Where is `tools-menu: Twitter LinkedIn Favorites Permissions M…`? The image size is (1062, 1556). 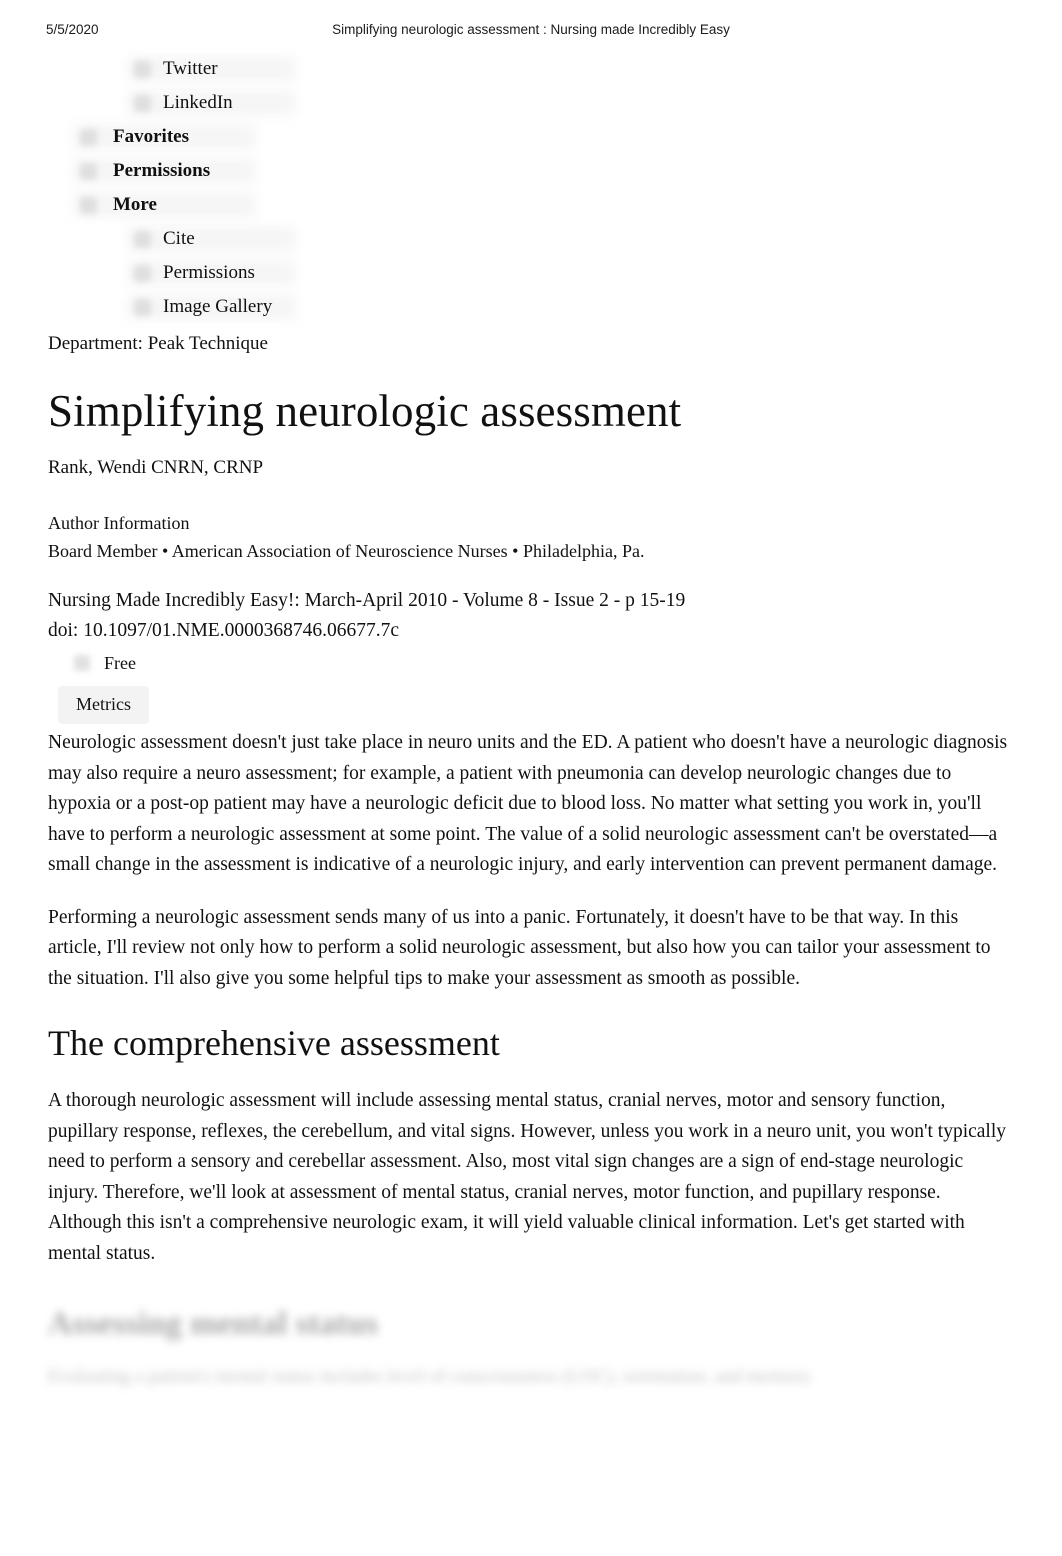
tools-menu: Twitter LinkedIn Favorites Permissions M… is located at coordinates (260, 188).